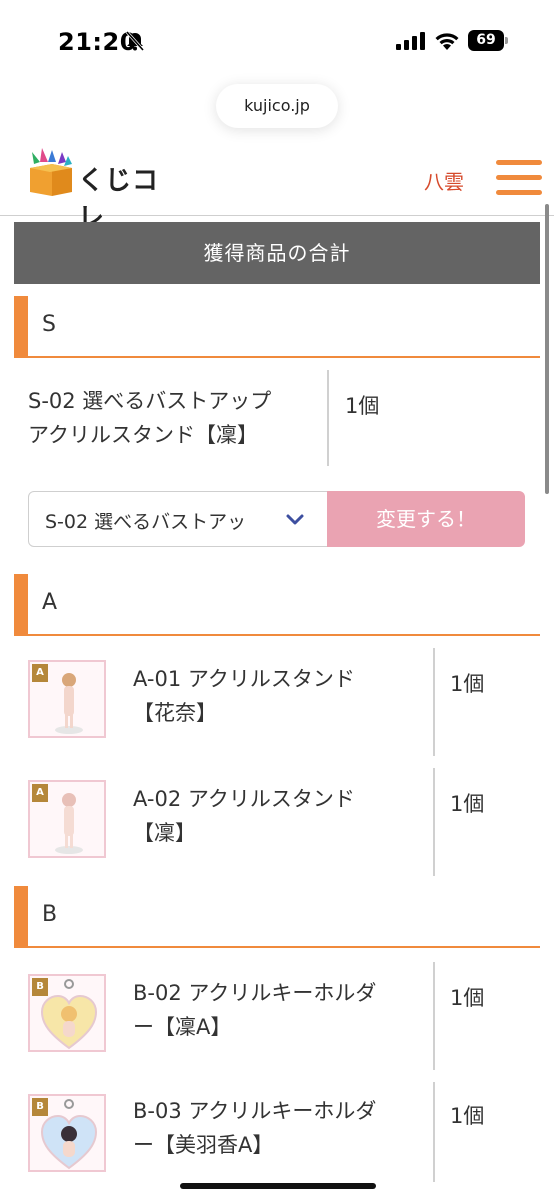  What do you see at coordinates (182, 1027) in the screenshot?
I see `item-name-line2: ー【凜A】` at bounding box center [182, 1027].